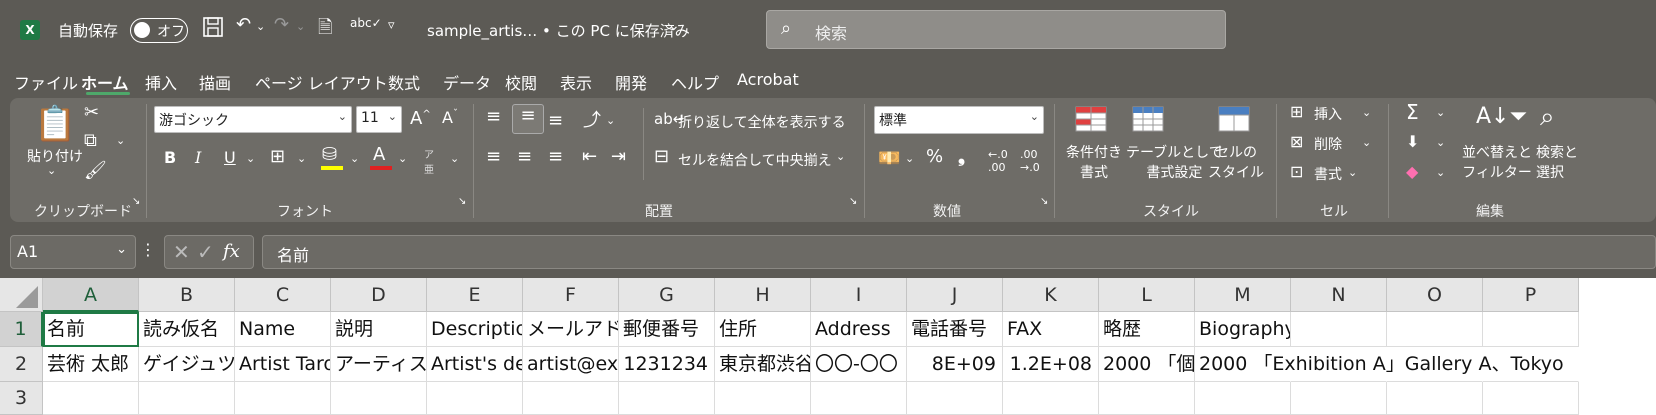 This screenshot has width=1656, height=415. I want to click on undo-dropdown-icon: ⌄, so click(260, 26).